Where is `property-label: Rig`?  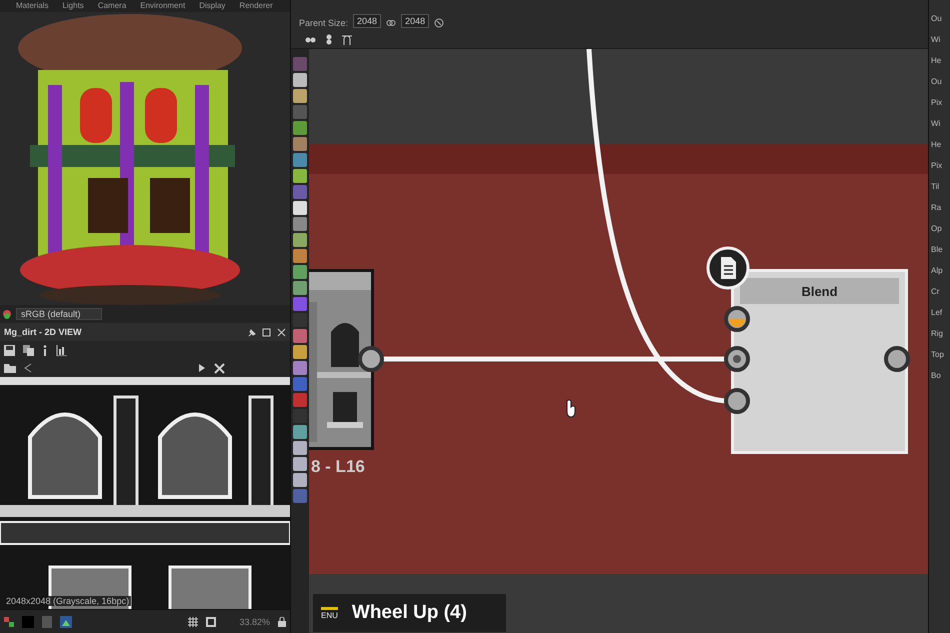
property-label: Rig is located at coordinates (937, 333).